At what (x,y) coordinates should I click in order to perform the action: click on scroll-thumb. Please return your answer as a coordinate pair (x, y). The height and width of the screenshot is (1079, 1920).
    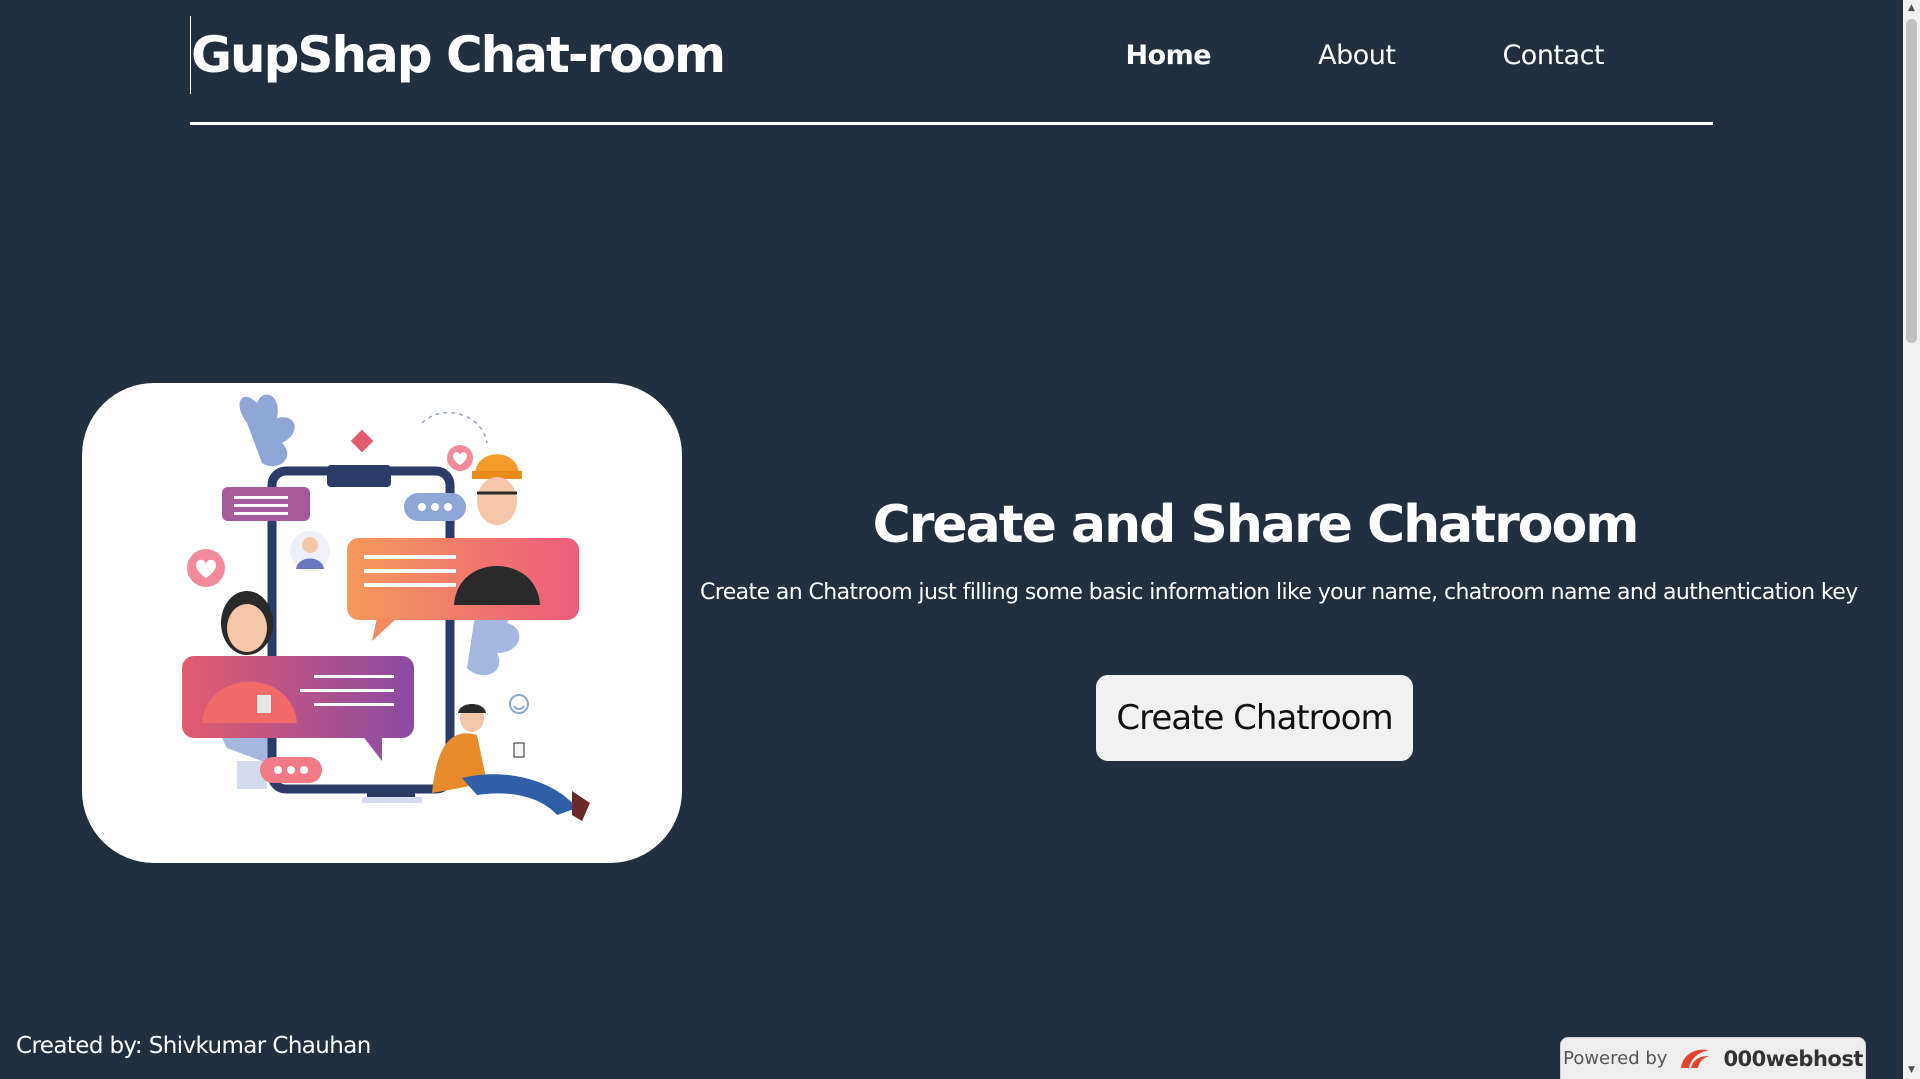
    Looking at the image, I should click on (1911, 181).